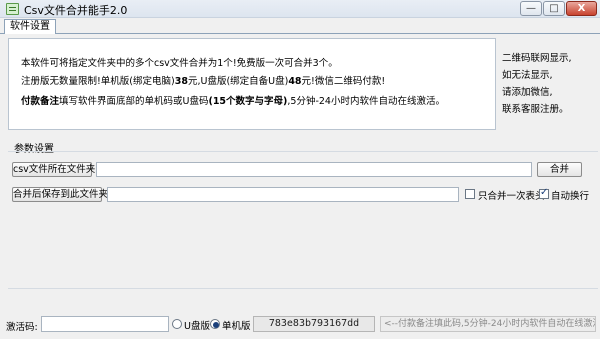  I want to click on activation-code-label: 激活码:, so click(22, 327).